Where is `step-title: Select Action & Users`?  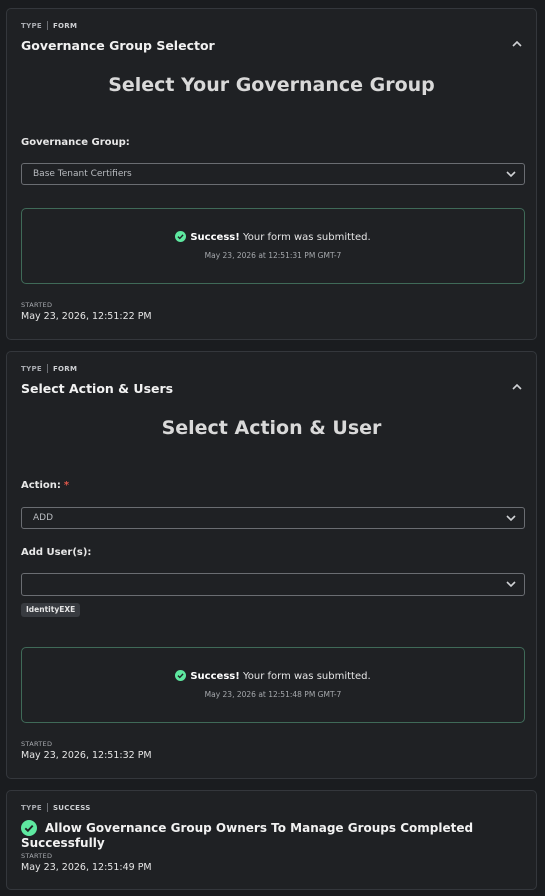 step-title: Select Action & Users is located at coordinates (97, 388).